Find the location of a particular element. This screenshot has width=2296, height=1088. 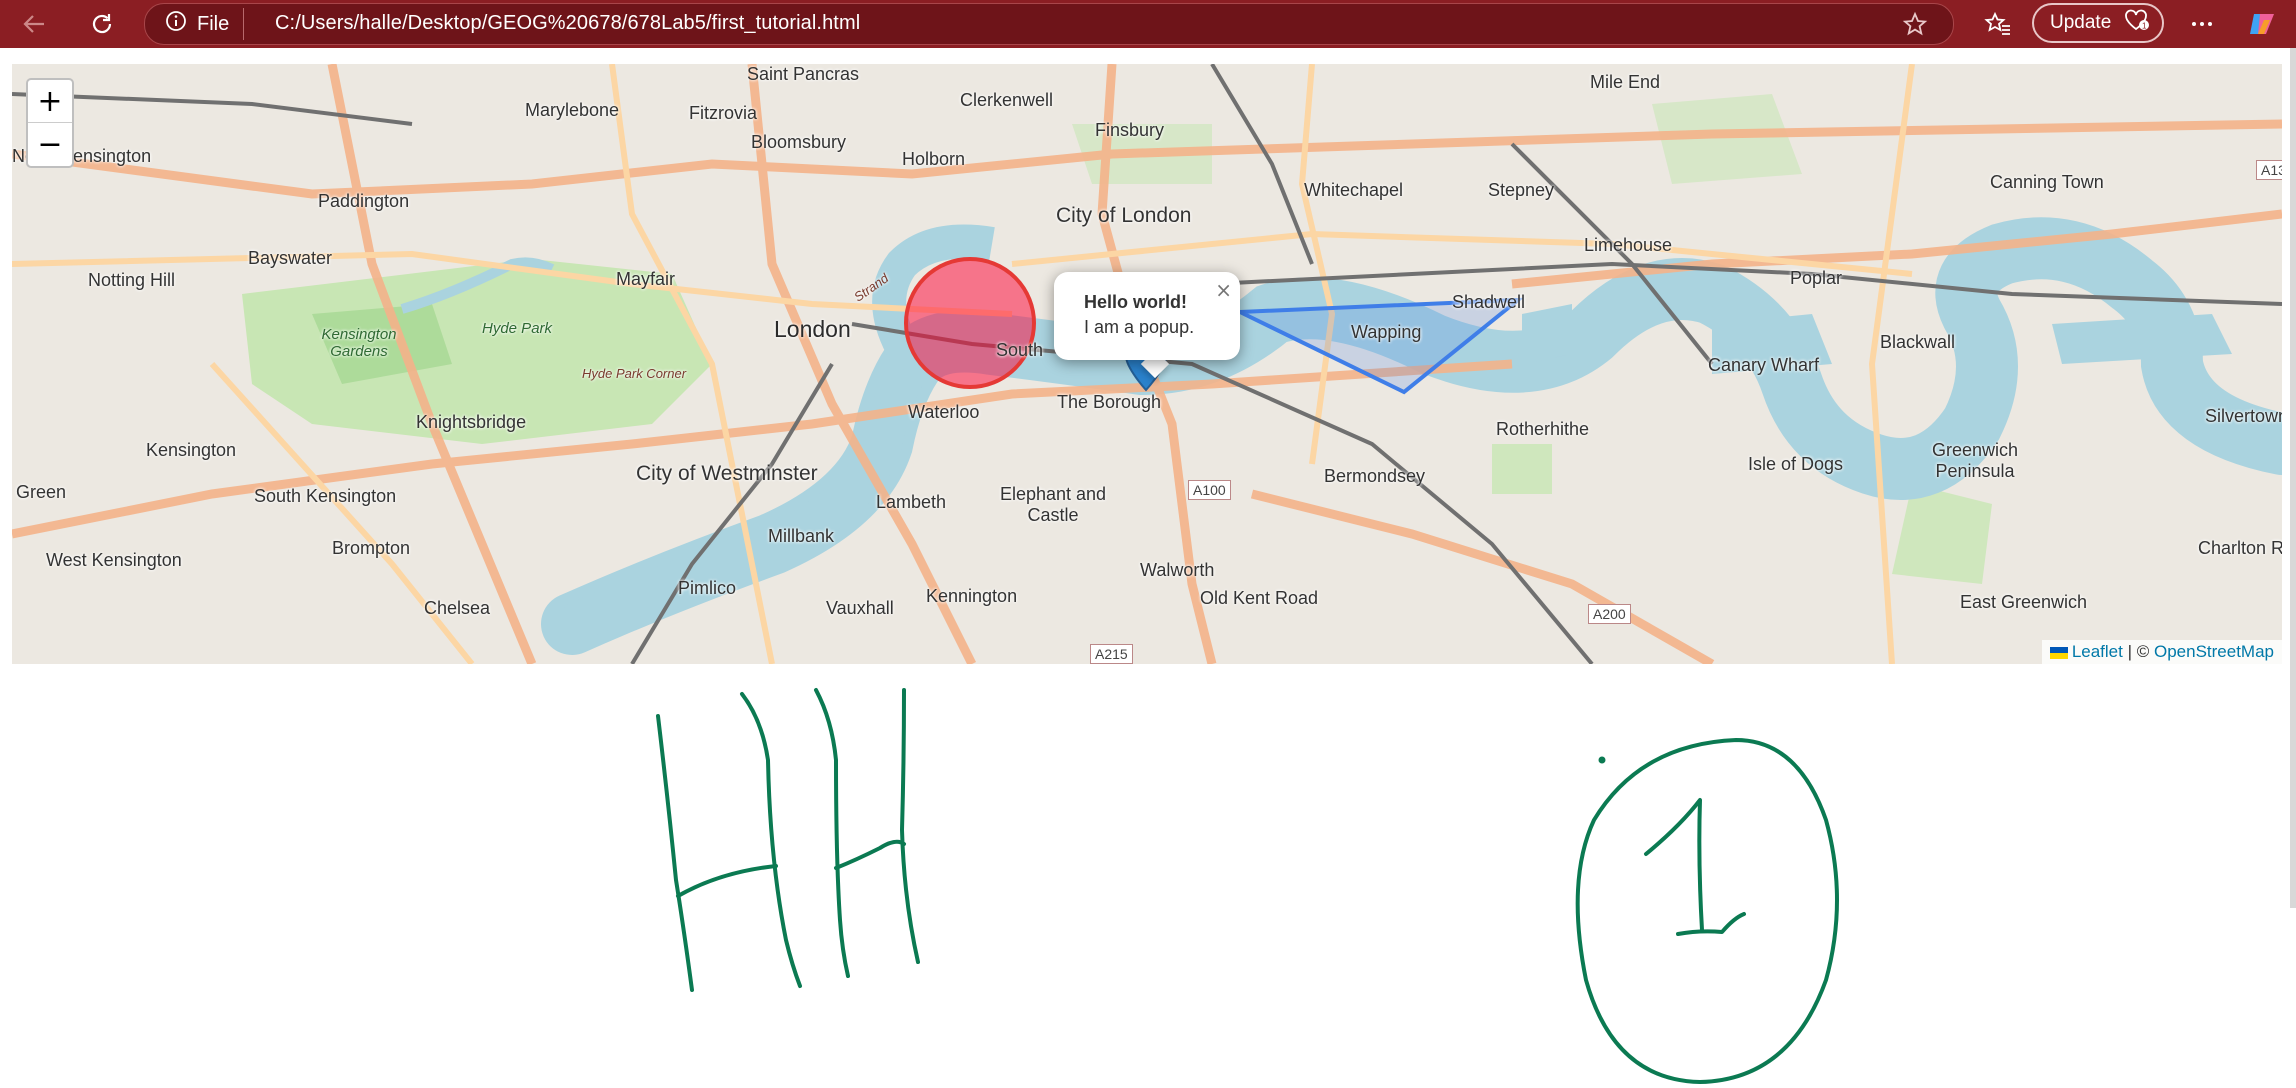

more-options-icon is located at coordinates (2202, 24).